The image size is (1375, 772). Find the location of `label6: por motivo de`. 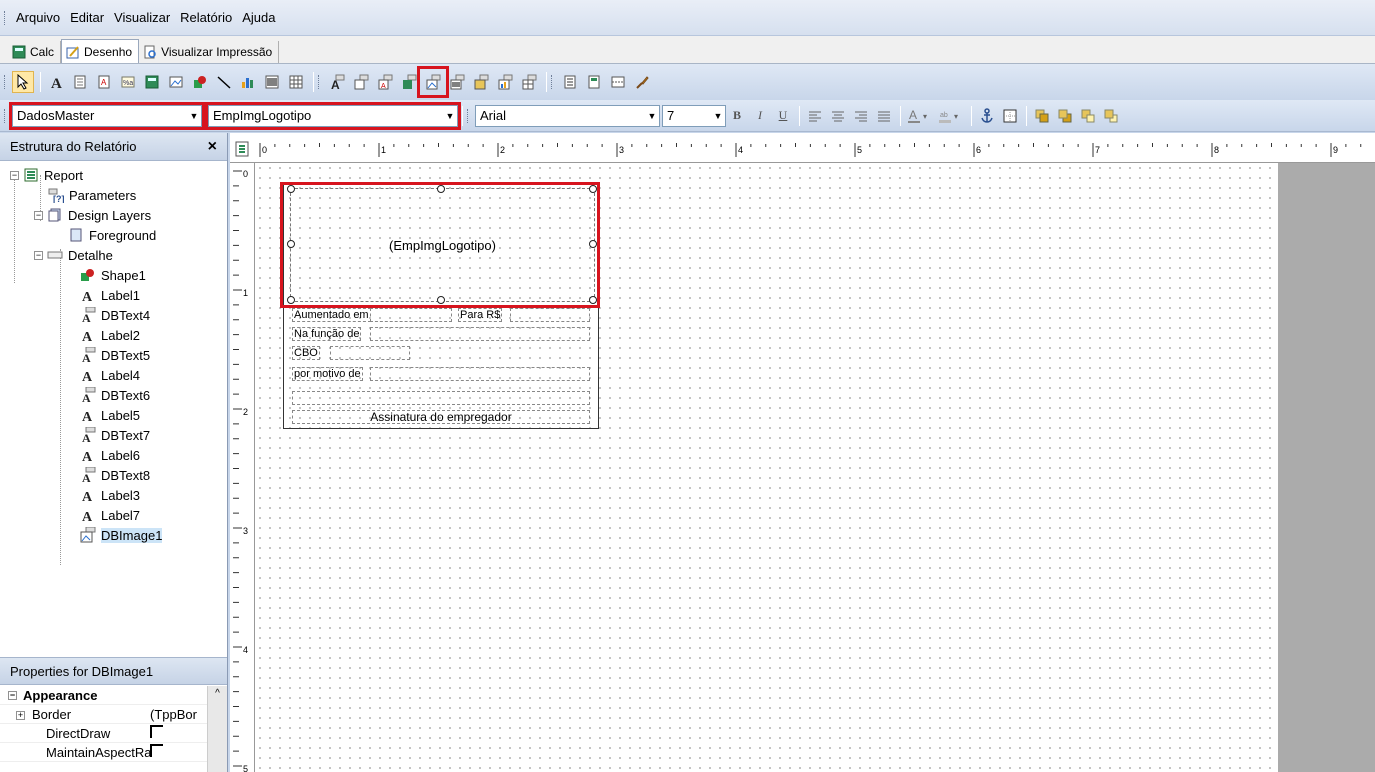

label6: por motivo de is located at coordinates (327, 374).